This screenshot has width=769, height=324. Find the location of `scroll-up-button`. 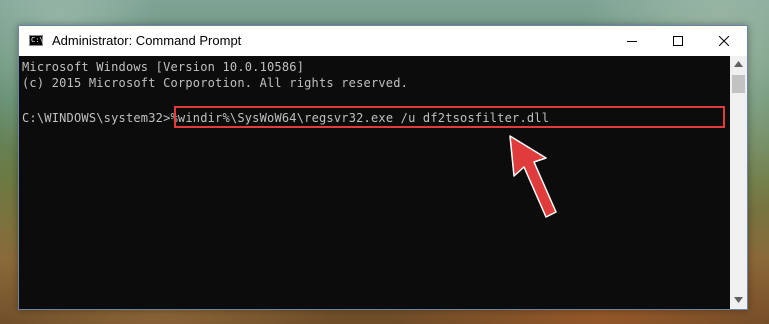

scroll-up-button is located at coordinates (738, 64).